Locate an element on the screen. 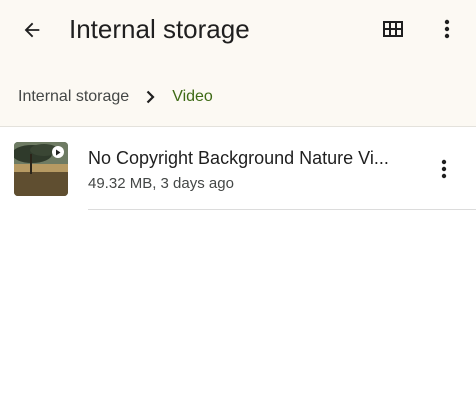 This screenshot has width=476, height=408. play-icon is located at coordinates (58, 152).